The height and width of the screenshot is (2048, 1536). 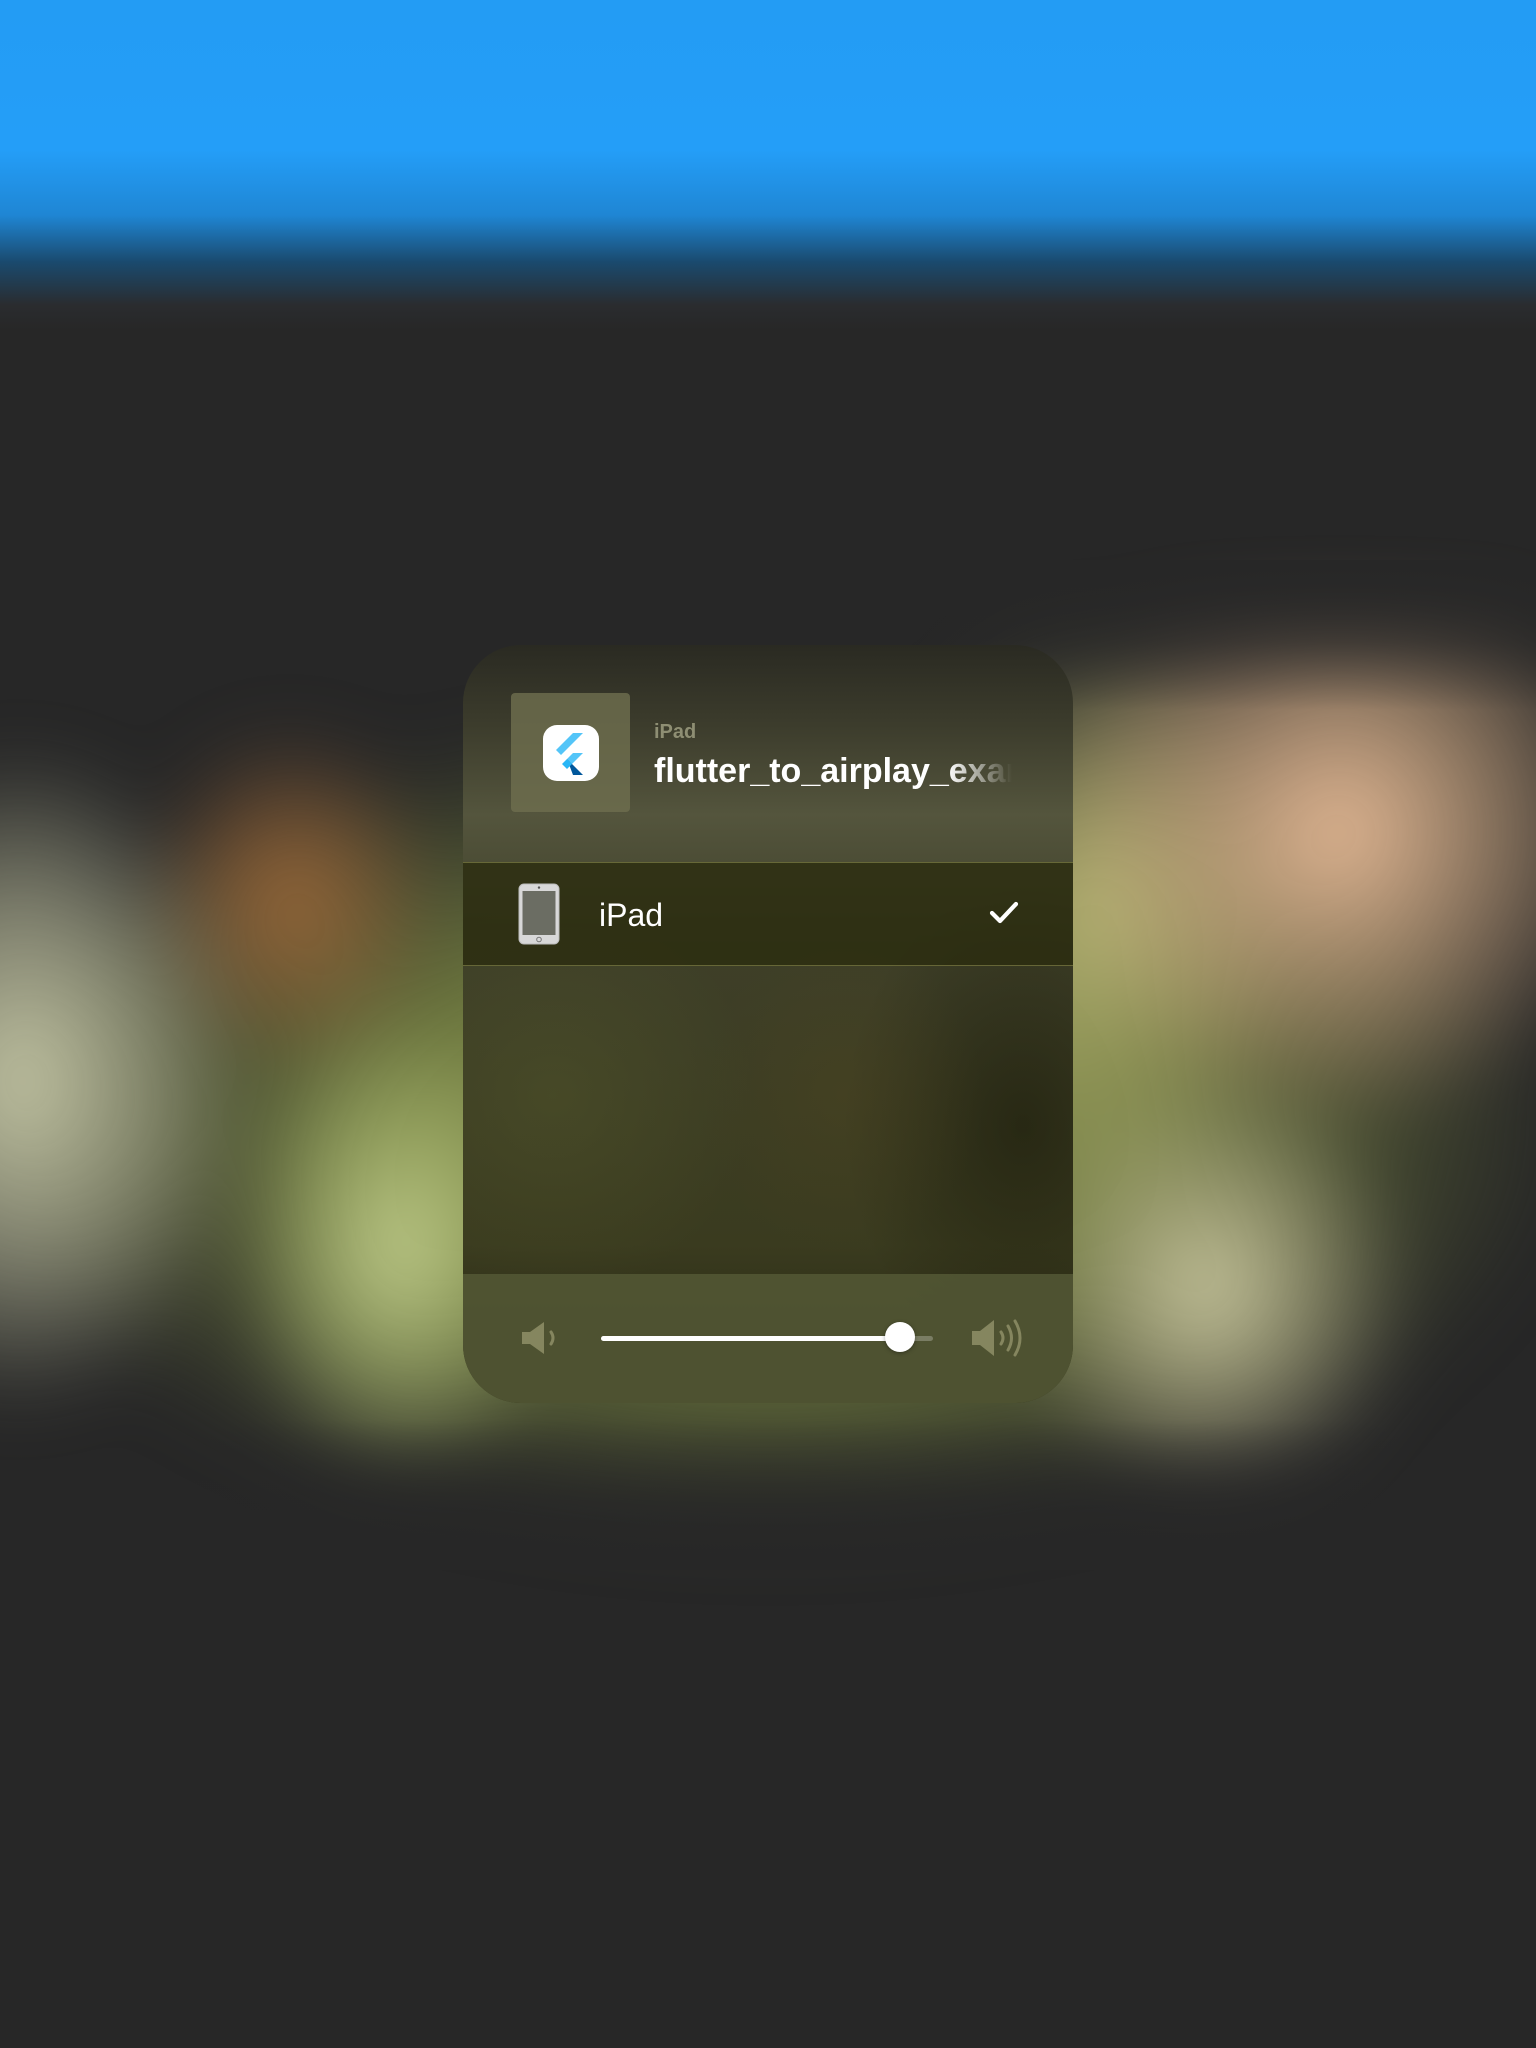 I want to click on volume-slider, so click(x=767, y=1338).